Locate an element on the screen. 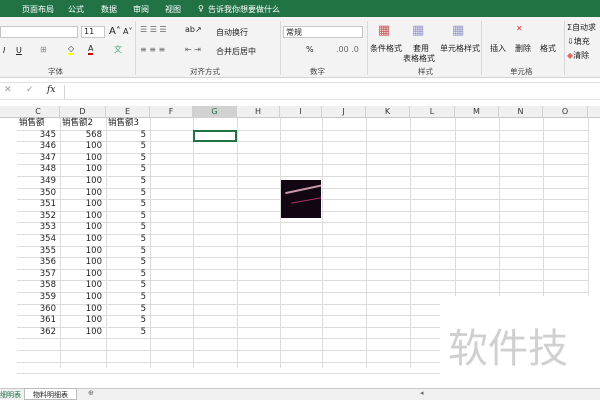 The image size is (600, 400). sheet-tab-2: 物料明细表 is located at coordinates (50, 394).